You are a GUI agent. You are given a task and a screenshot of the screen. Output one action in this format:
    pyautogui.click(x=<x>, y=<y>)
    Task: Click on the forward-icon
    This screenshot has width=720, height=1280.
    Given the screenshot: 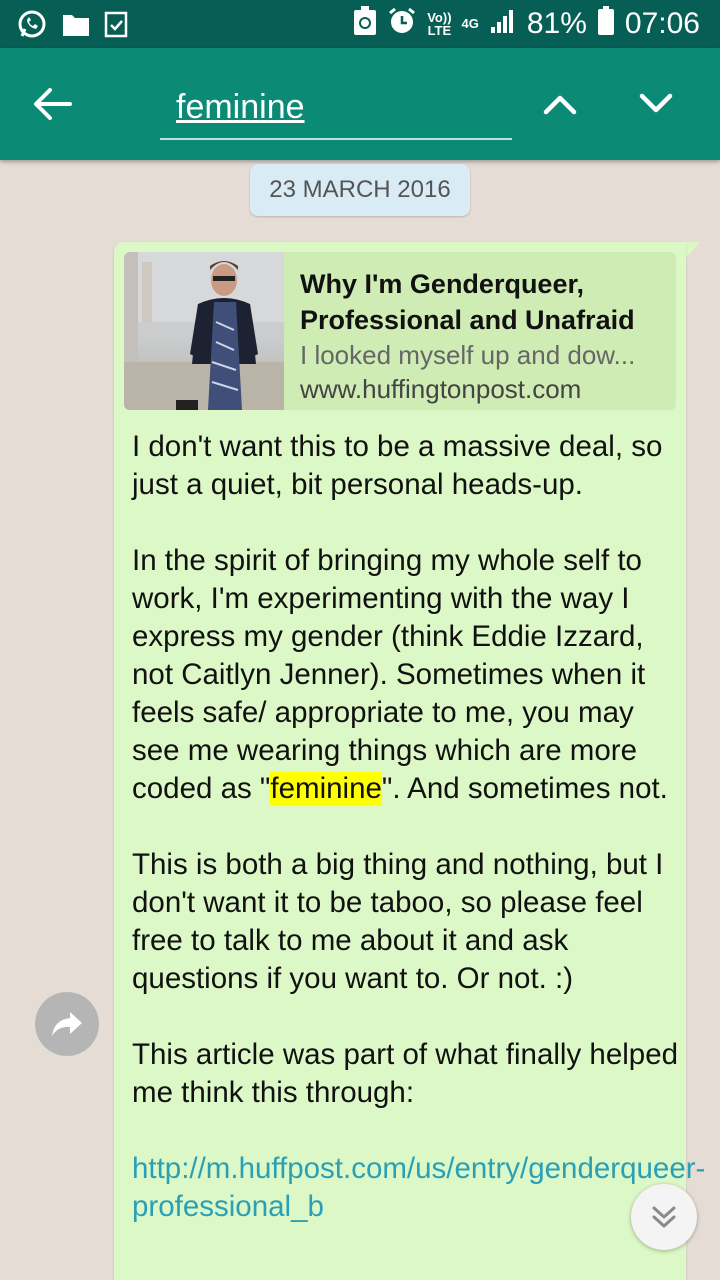 What is the action you would take?
    pyautogui.click(x=67, y=1024)
    